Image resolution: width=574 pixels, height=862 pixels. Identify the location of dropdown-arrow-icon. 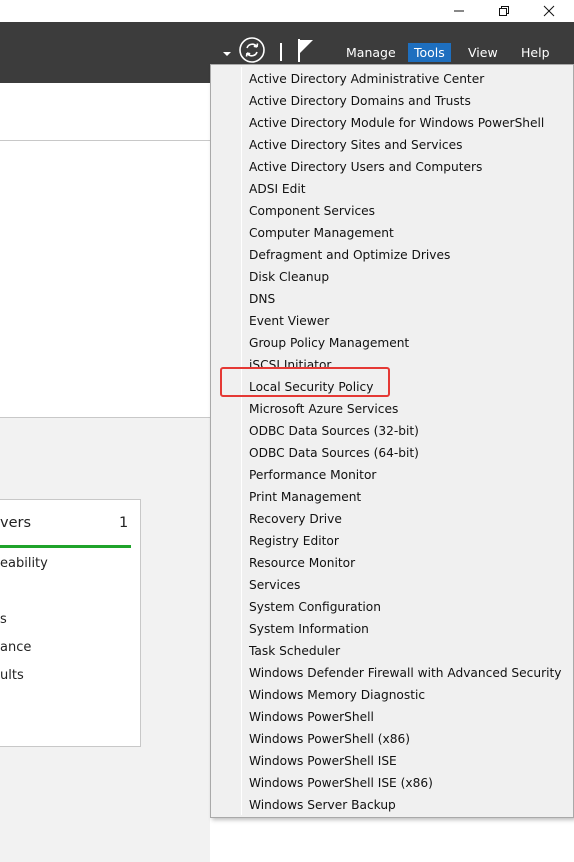
(229, 52).